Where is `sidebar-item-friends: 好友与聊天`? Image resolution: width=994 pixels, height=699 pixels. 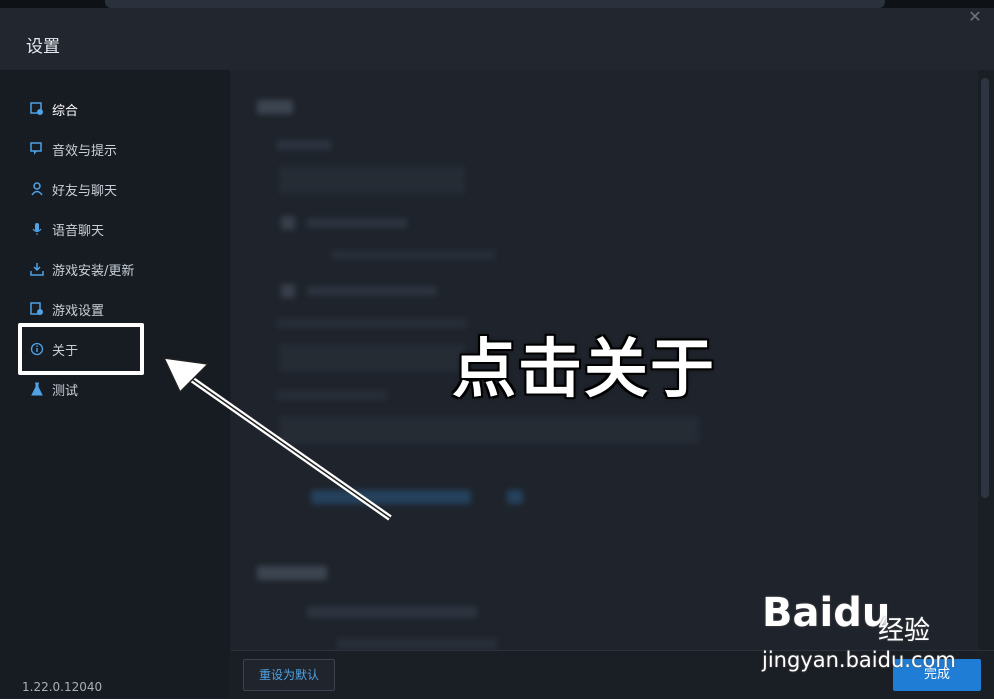 sidebar-item-friends: 好友与聊天 is located at coordinates (73, 189).